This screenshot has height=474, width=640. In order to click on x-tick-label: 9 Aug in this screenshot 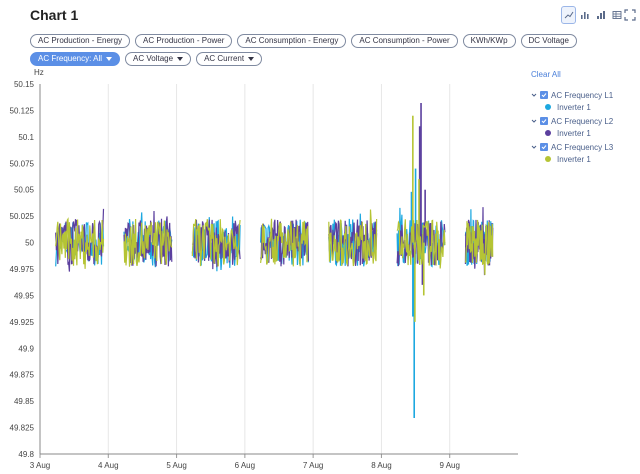, I will do `click(449, 465)`.